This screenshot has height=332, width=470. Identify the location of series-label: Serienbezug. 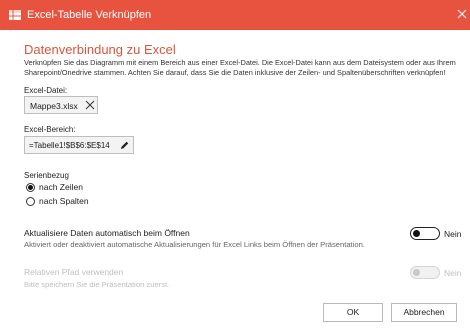
(46, 175).